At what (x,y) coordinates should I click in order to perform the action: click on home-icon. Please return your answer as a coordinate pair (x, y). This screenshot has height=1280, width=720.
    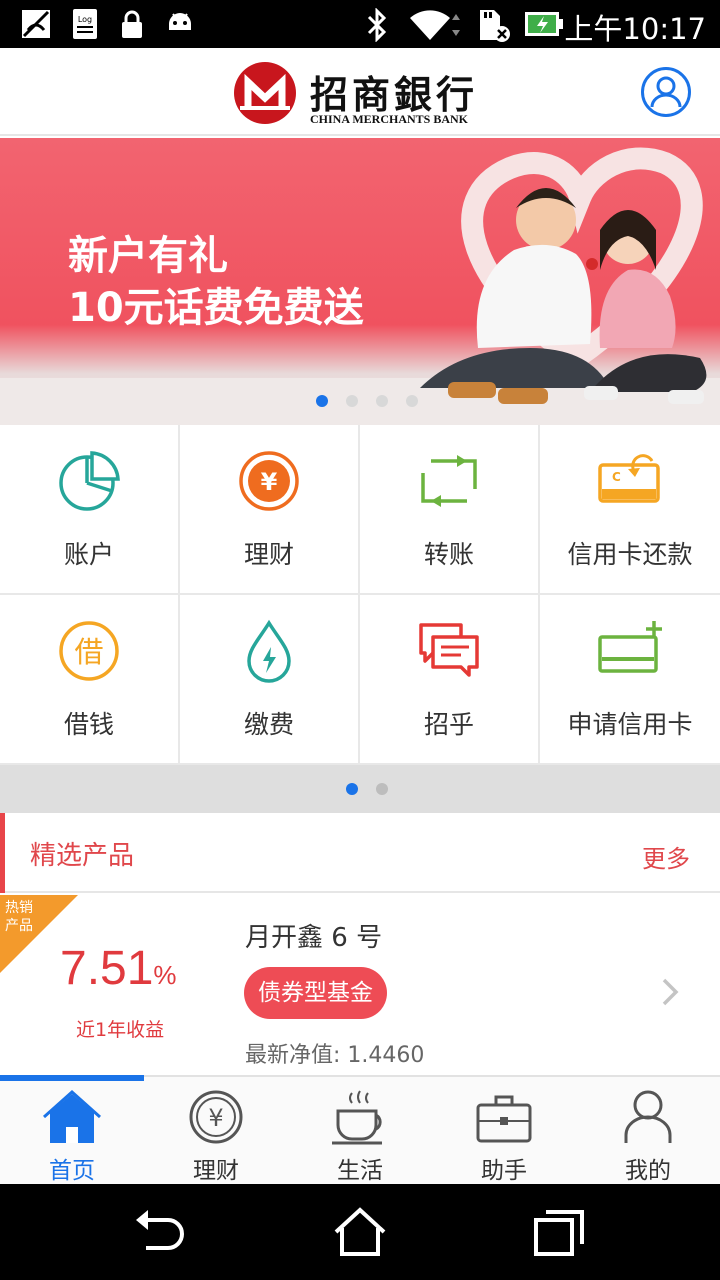
    Looking at the image, I should click on (72, 1116).